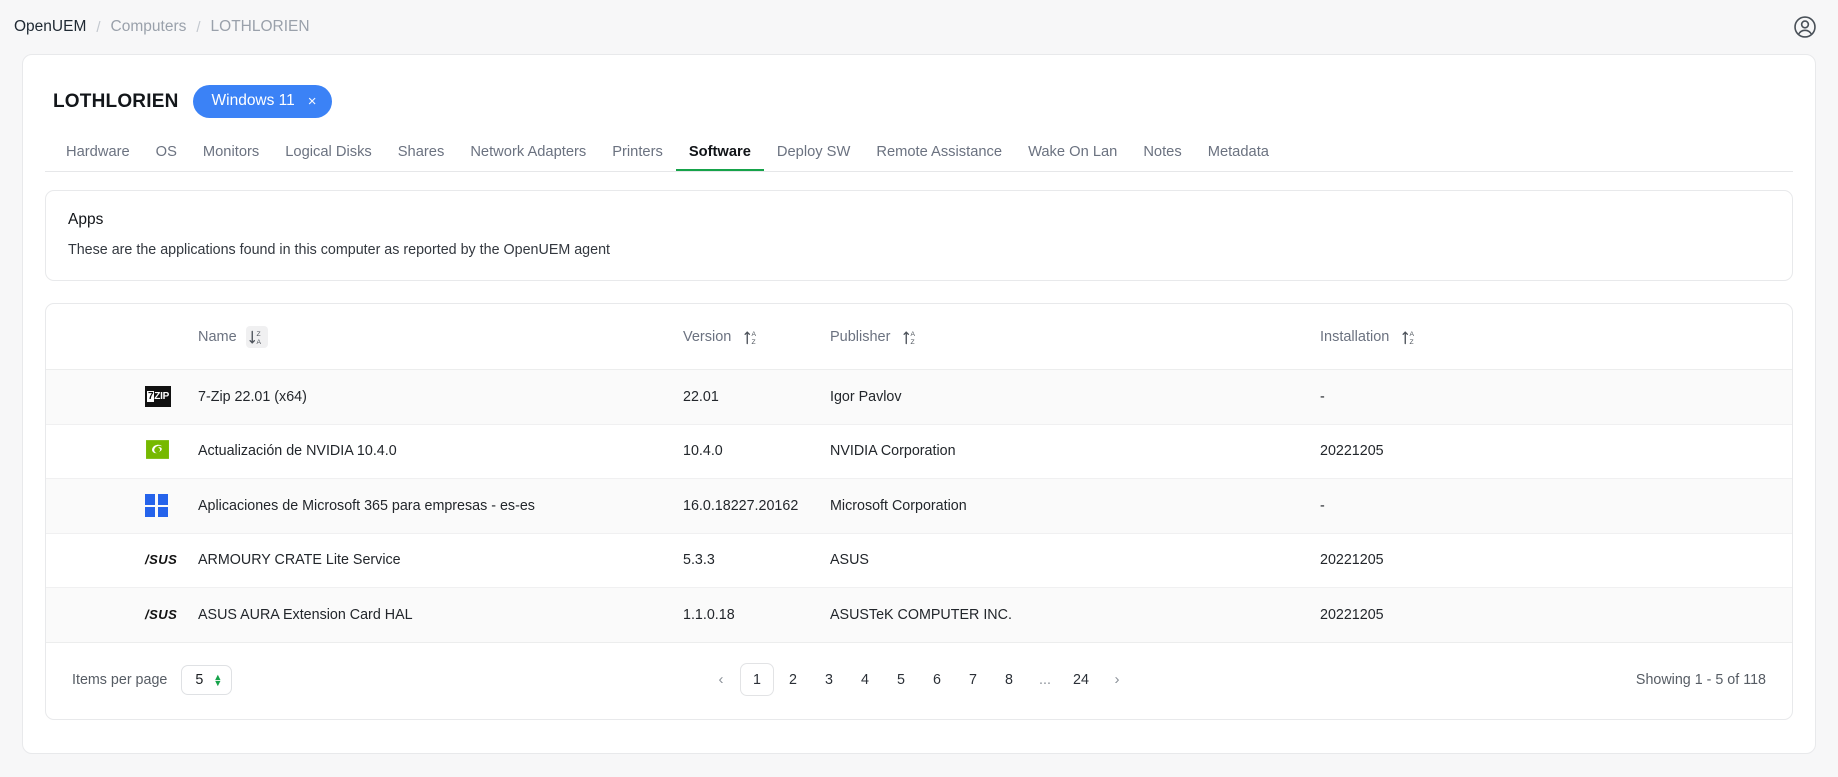  Describe the element at coordinates (865, 679) in the screenshot. I see `page-button-4: 4` at that location.